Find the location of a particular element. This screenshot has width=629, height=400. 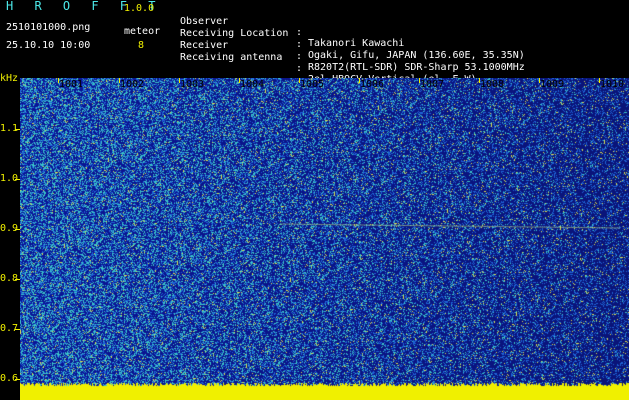

x-tick-label: 1008 is located at coordinates (492, 84).